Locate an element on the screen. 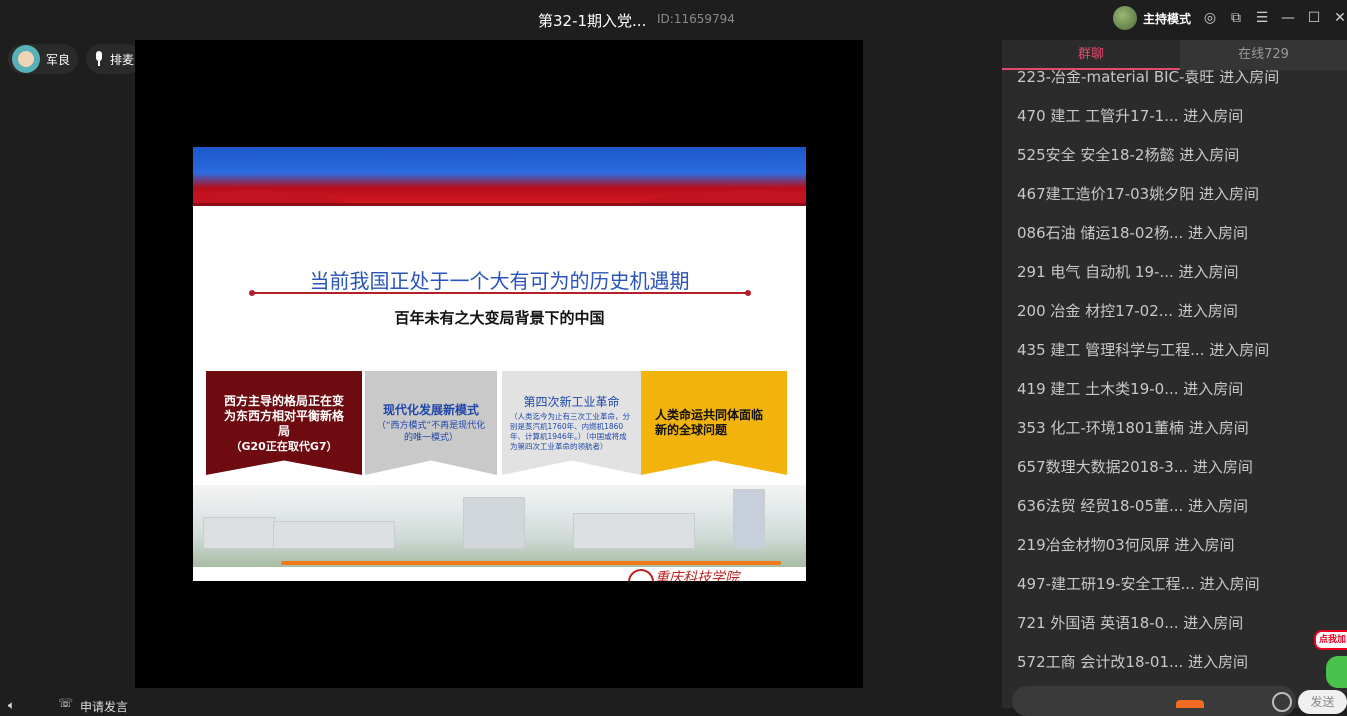 This screenshot has width=1347, height=716. close-icon: ✕ is located at coordinates (1339, 18).